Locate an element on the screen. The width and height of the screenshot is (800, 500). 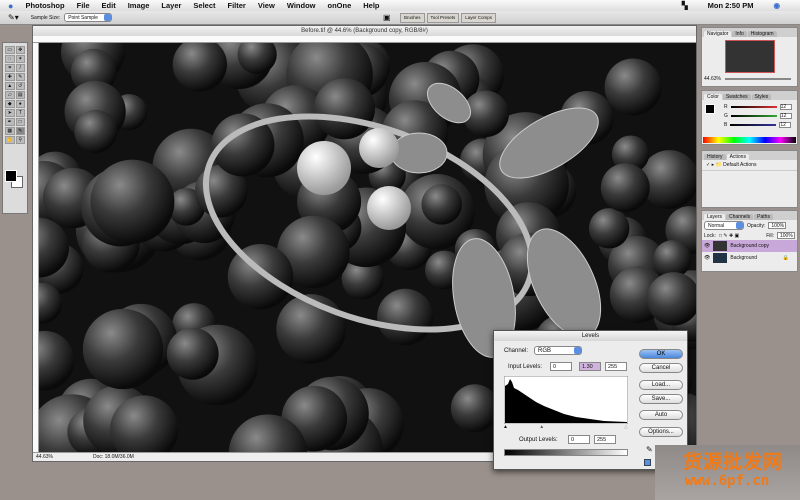
pen-tool-icon: ✒ is located at coordinates (10, 122).